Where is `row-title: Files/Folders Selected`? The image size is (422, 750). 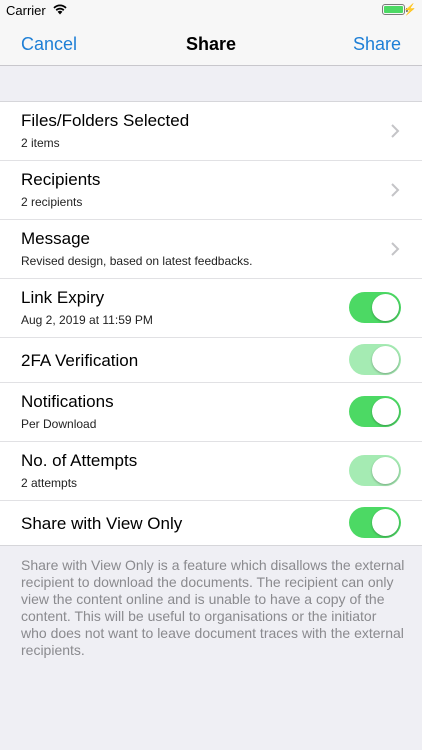 row-title: Files/Folders Selected is located at coordinates (105, 120).